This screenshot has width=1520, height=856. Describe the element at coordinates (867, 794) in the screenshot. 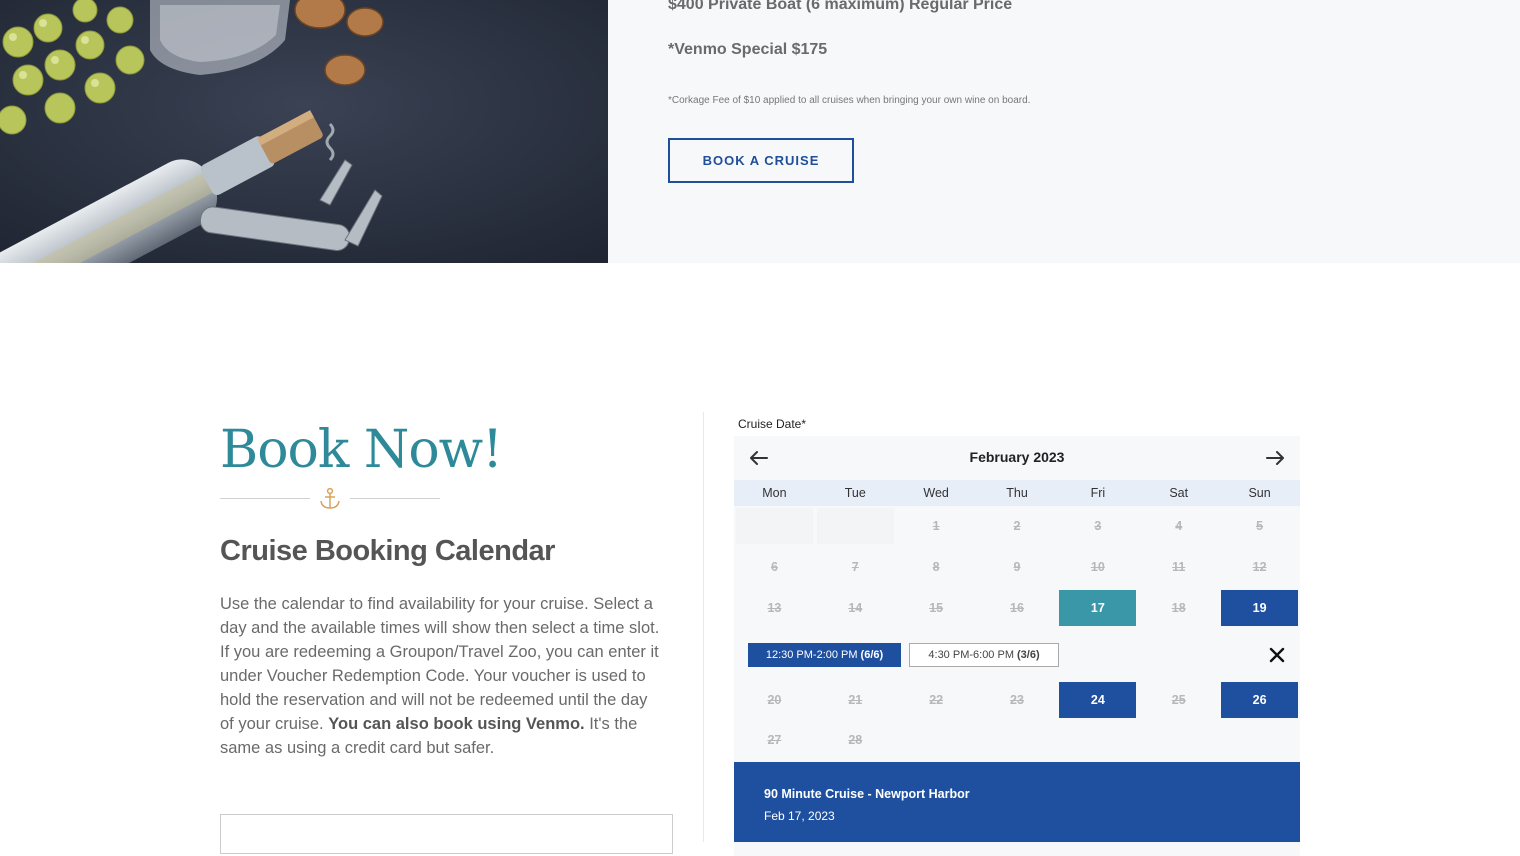

I see `cruise-name: 90 Minute Cruise - Newport Harbor` at that location.